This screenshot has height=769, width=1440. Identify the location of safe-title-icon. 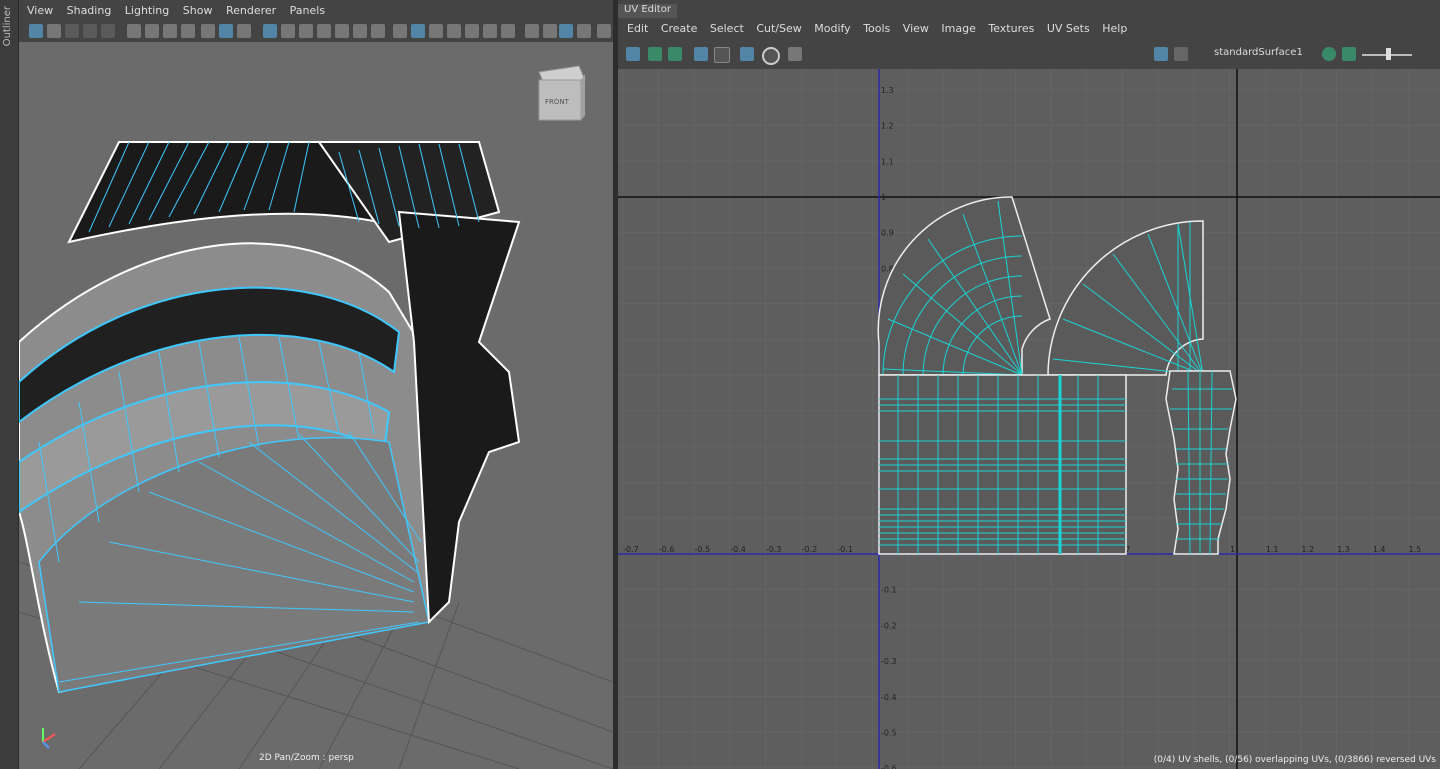
(226, 31).